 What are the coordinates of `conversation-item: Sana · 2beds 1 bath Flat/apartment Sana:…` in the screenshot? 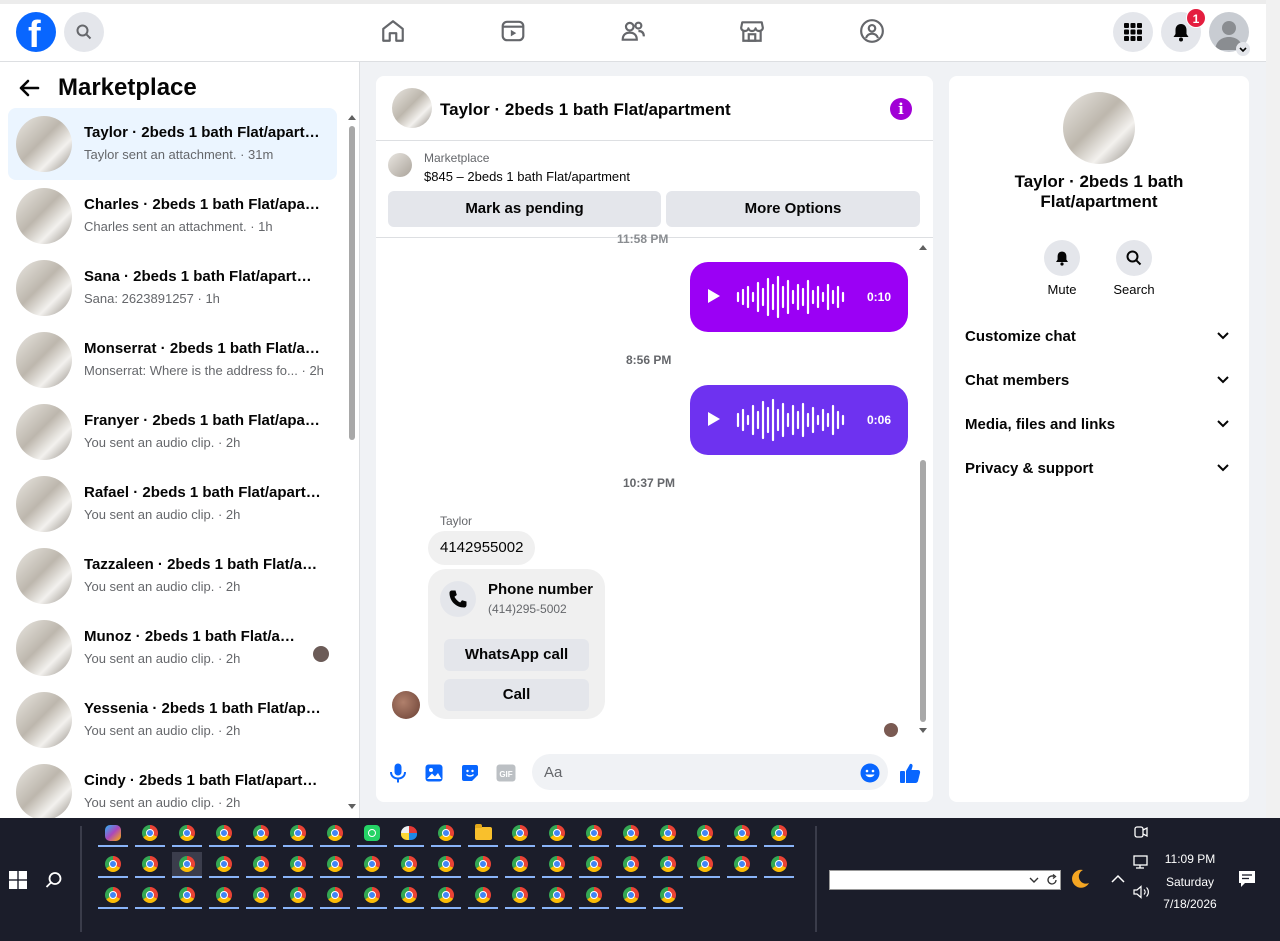 It's located at (172, 288).